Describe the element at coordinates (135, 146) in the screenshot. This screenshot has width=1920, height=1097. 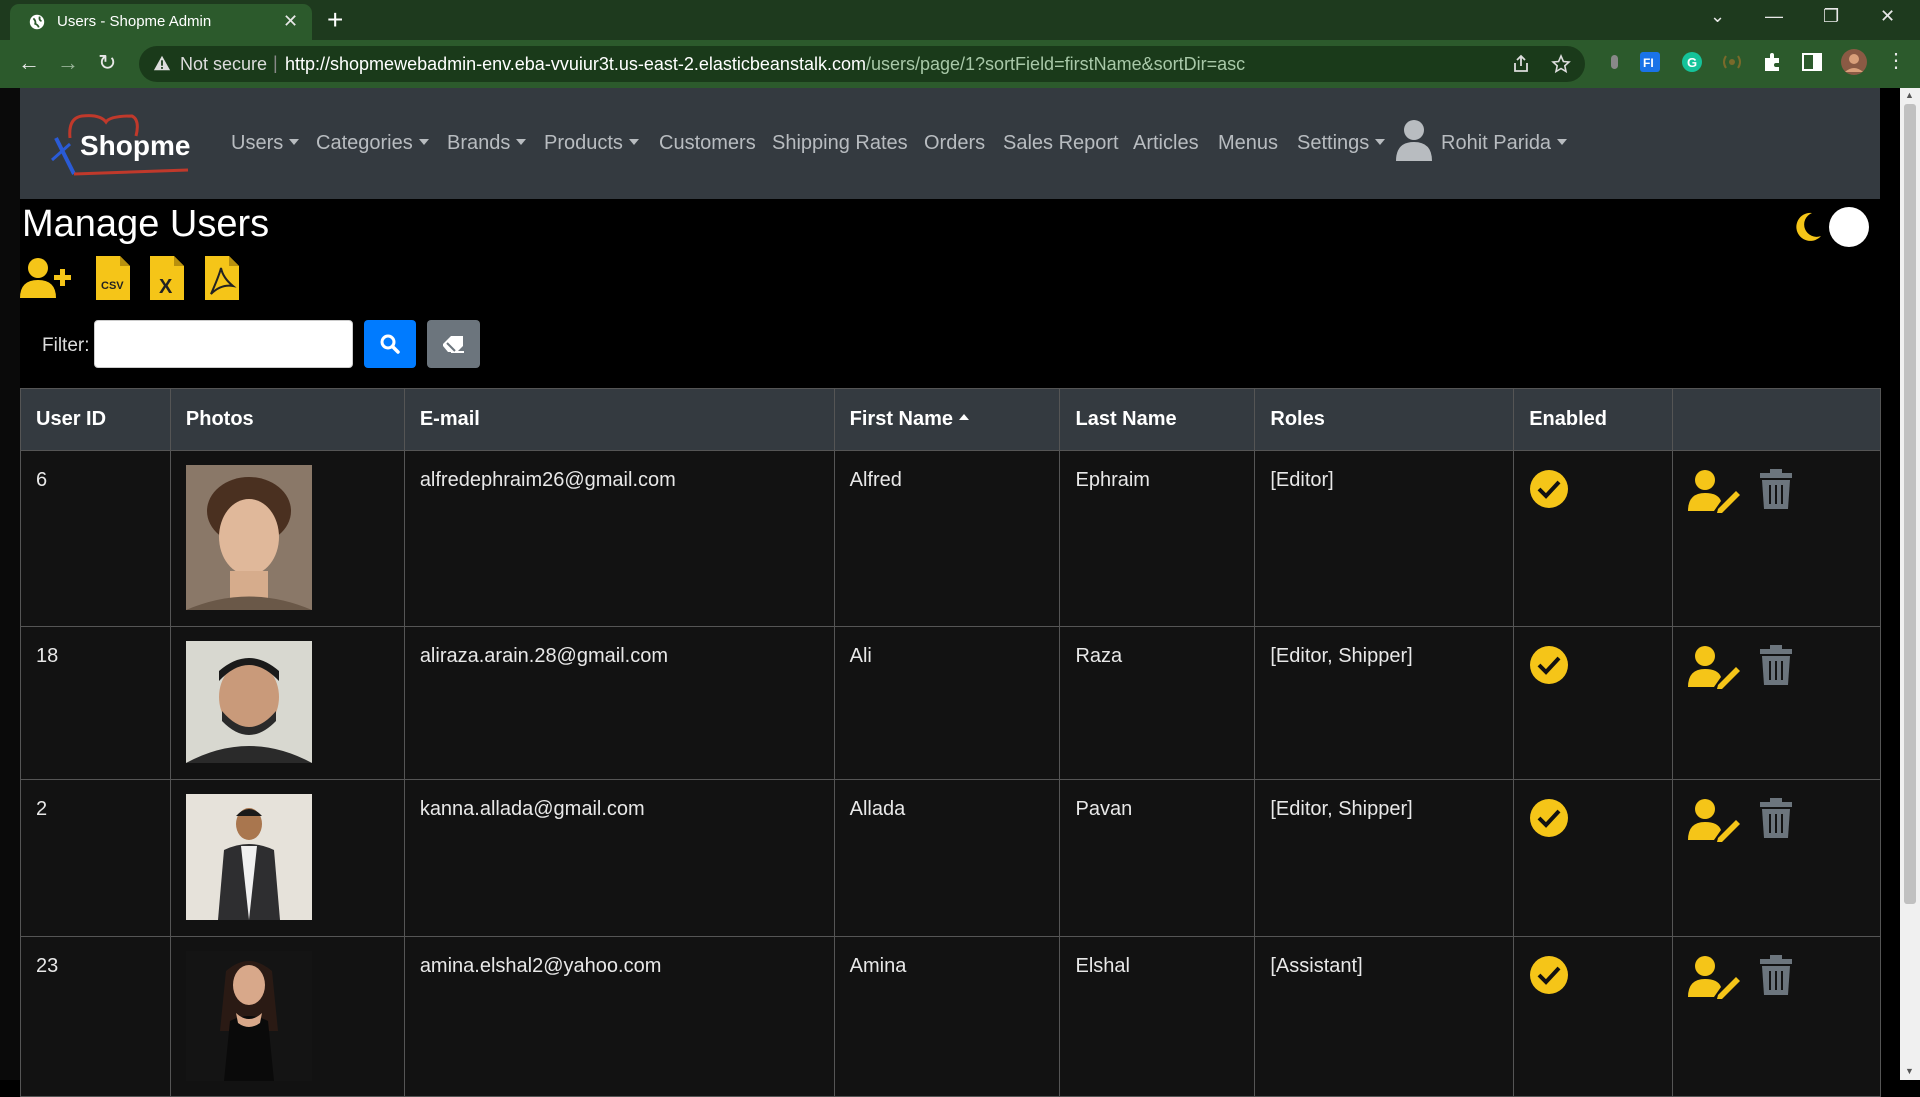
I see `logo-text: Shopme` at that location.